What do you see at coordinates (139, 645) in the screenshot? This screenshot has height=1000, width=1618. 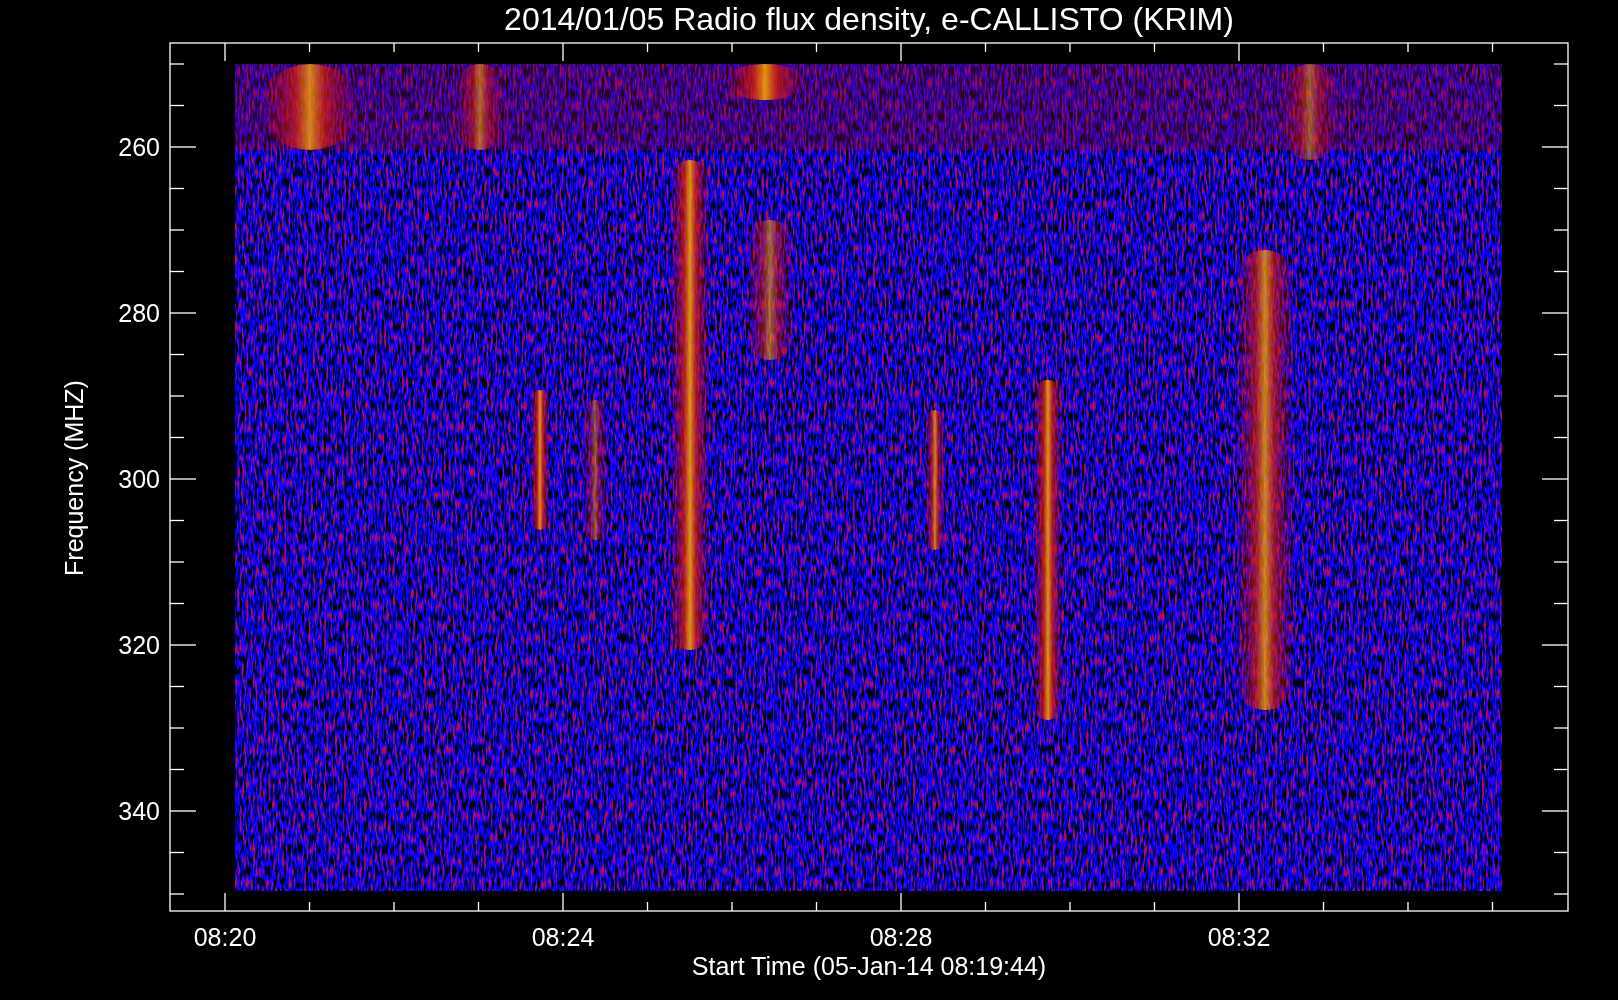 I see `y-tick-label: 320` at bounding box center [139, 645].